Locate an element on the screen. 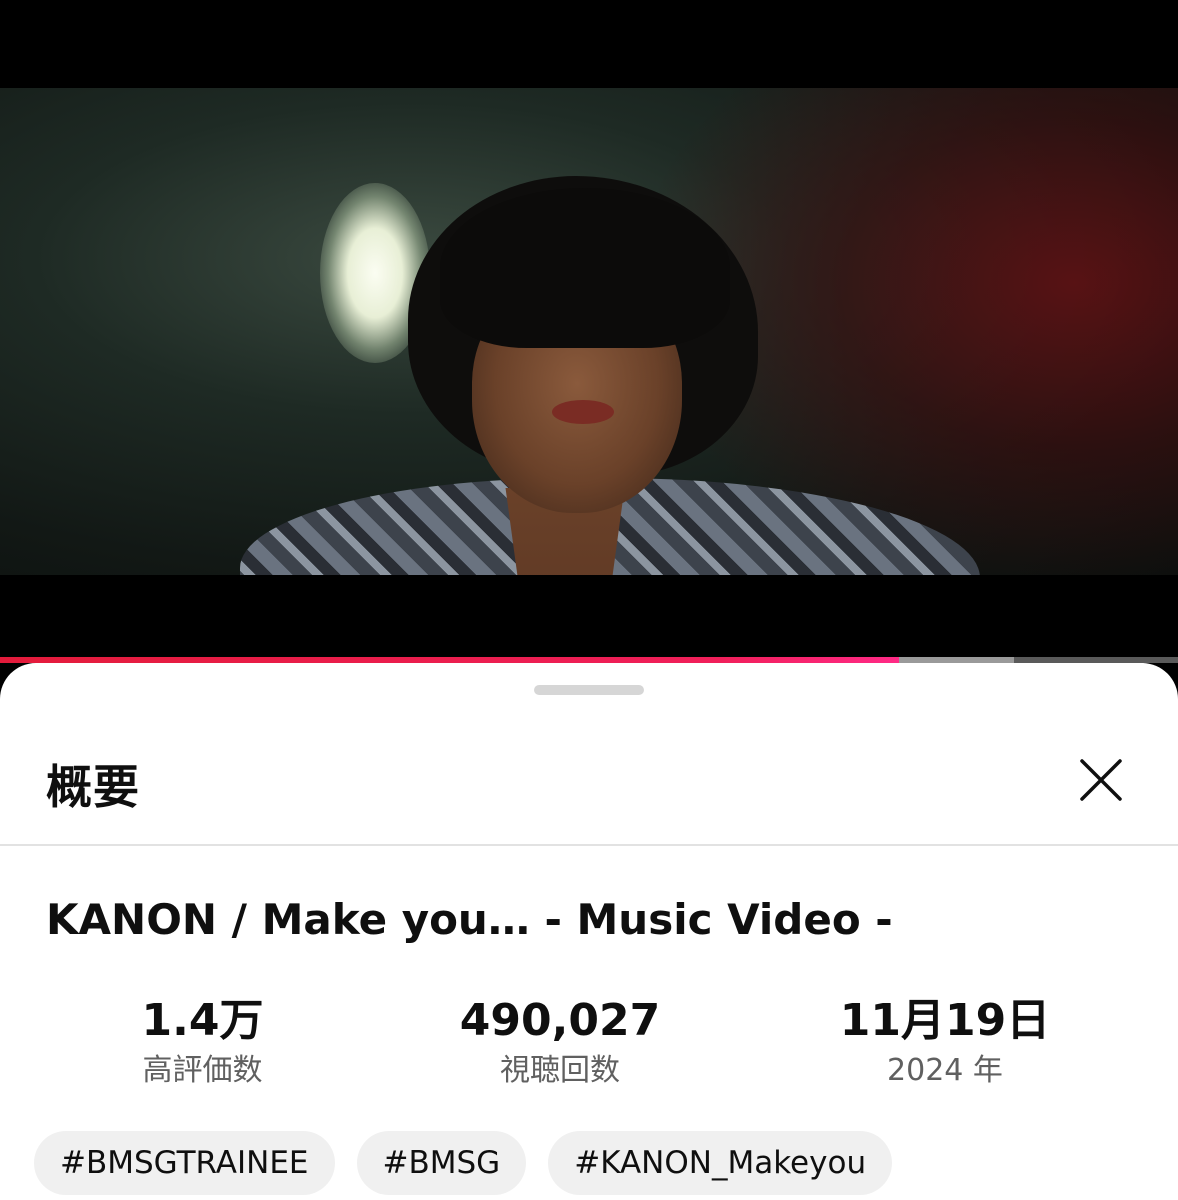 This screenshot has height=1200, width=1178. stat-views: 490,027 視聴回数 is located at coordinates (560, 1042).